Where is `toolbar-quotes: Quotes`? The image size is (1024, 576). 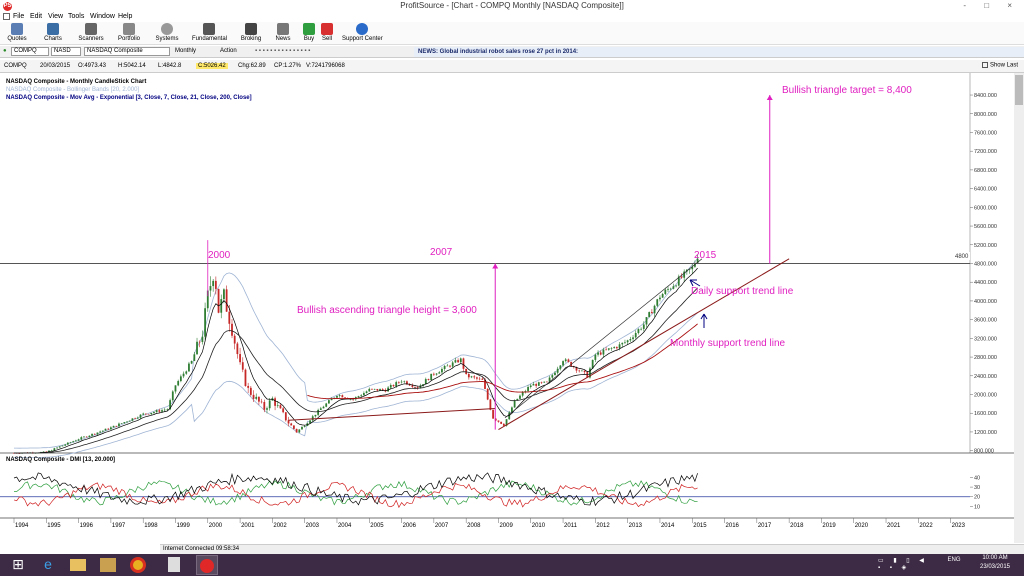 toolbar-quotes: Quotes is located at coordinates (17, 34).